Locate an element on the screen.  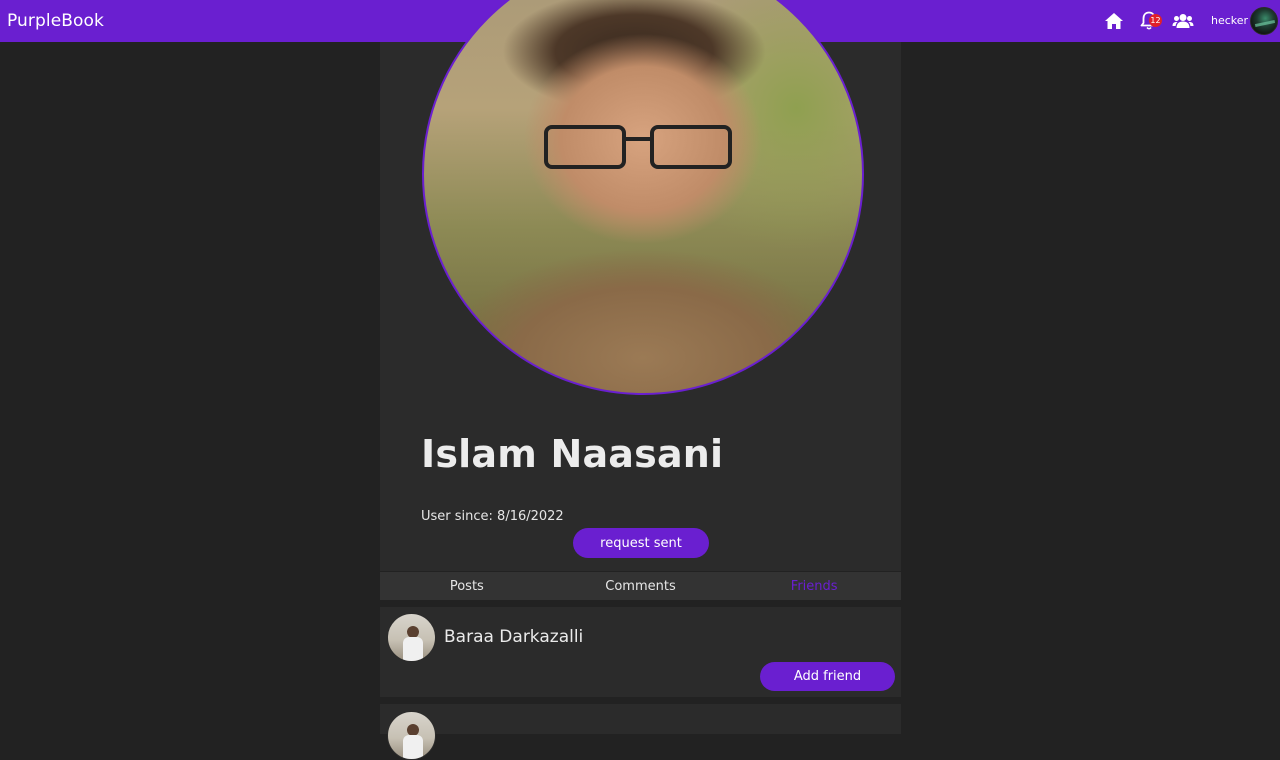
user-since-text: User since: 8/16/2022 is located at coordinates (492, 516).